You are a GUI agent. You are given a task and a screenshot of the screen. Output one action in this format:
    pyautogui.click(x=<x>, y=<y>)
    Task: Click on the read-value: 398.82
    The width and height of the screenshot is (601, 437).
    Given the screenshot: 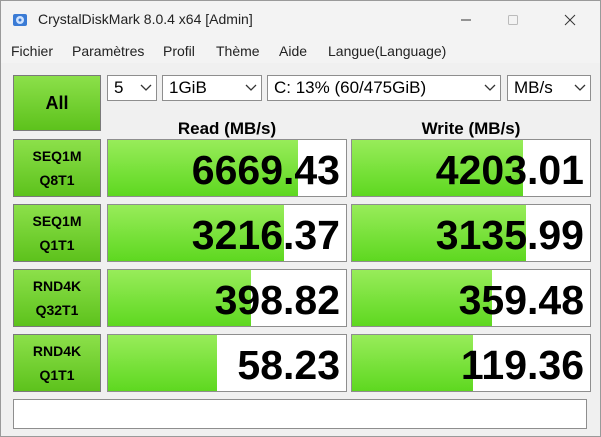 What is the action you would take?
    pyautogui.click(x=277, y=300)
    